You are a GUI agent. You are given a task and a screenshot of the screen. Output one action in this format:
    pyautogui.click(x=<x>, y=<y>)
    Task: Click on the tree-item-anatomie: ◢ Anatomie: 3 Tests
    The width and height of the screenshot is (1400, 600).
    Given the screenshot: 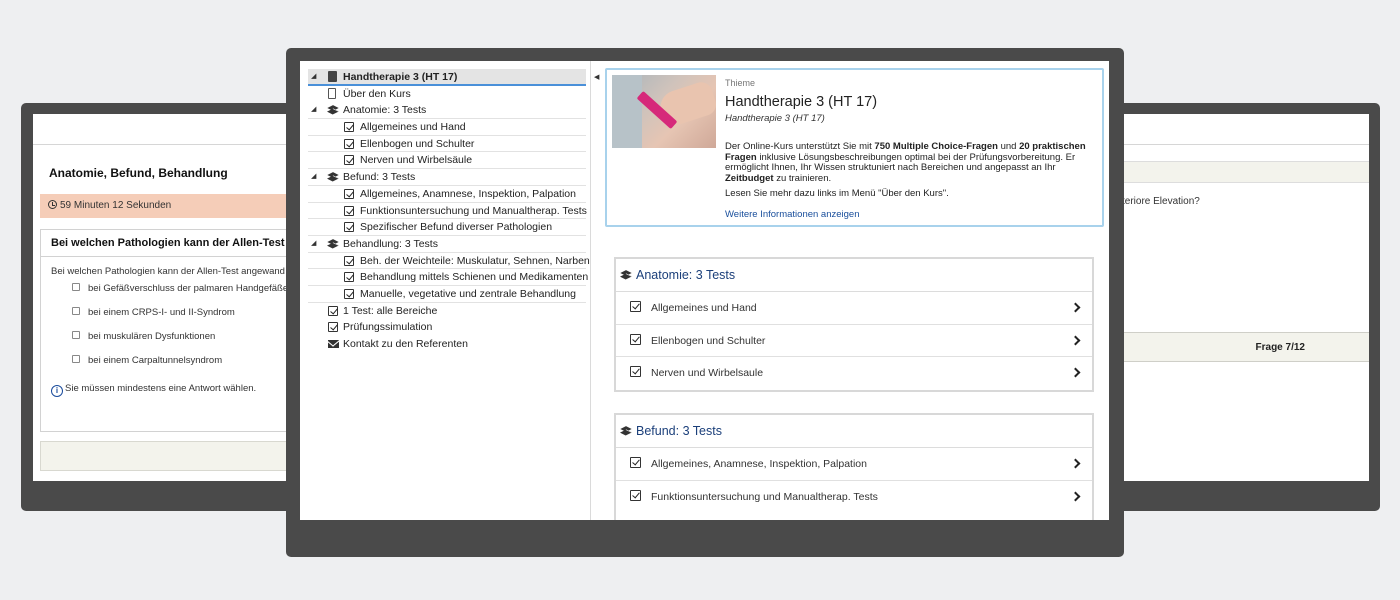 What is the action you would take?
    pyautogui.click(x=447, y=111)
    